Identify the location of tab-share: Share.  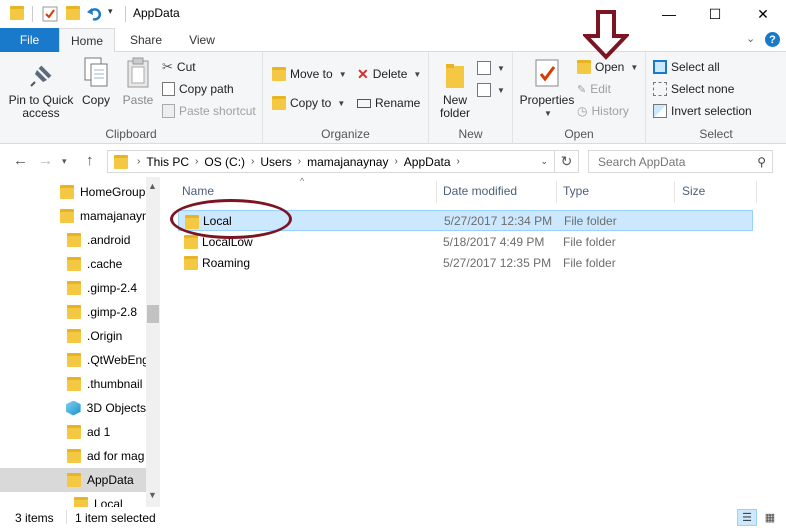
(146, 40).